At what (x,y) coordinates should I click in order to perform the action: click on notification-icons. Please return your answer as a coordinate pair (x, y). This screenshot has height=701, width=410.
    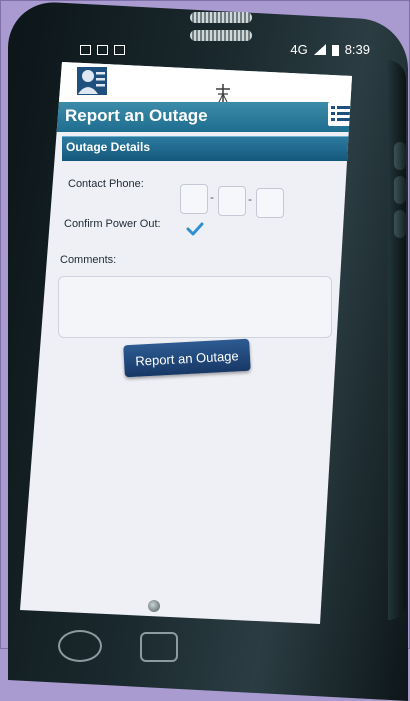
    Looking at the image, I should click on (102, 50).